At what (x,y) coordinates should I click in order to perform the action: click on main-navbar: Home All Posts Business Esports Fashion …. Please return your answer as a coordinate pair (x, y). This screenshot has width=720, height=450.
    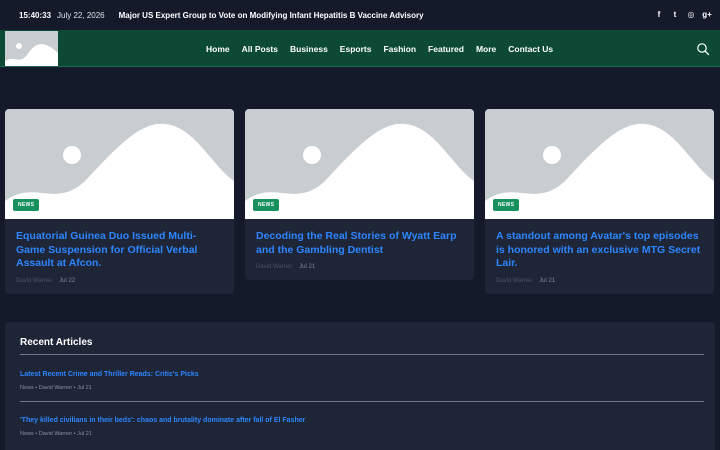
    Looking at the image, I should click on (360, 48).